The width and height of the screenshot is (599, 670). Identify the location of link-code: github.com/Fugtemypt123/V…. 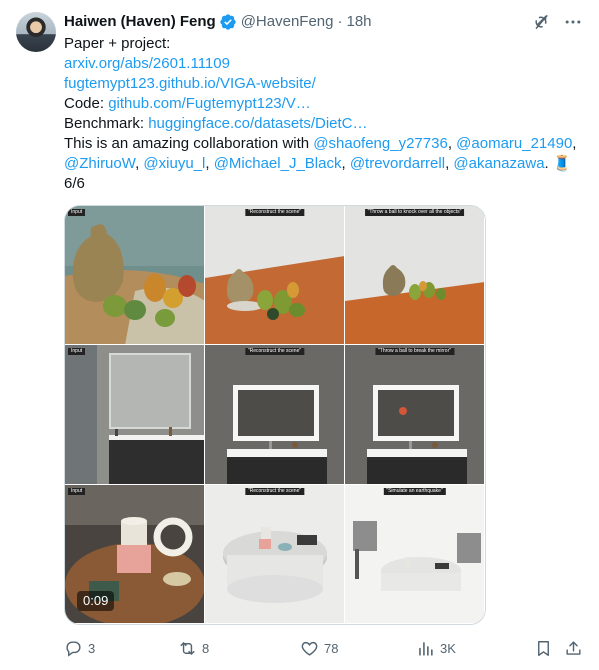
(209, 103).